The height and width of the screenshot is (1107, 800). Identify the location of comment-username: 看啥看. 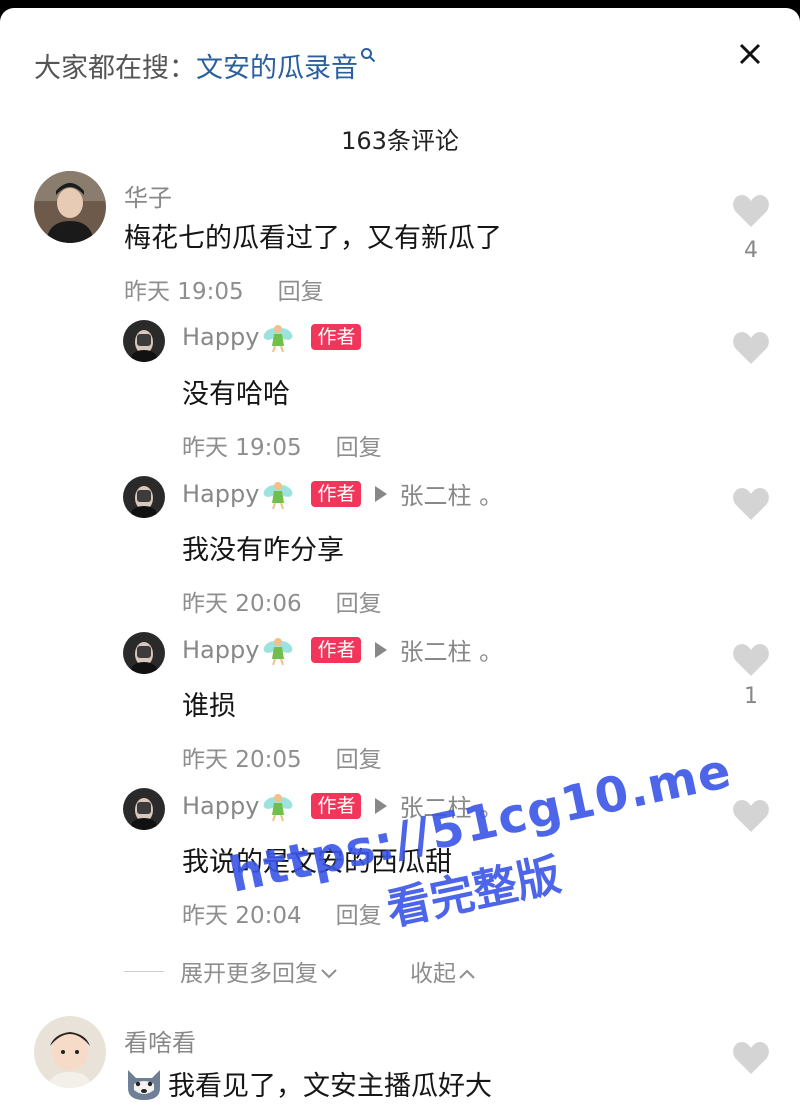
(160, 1040).